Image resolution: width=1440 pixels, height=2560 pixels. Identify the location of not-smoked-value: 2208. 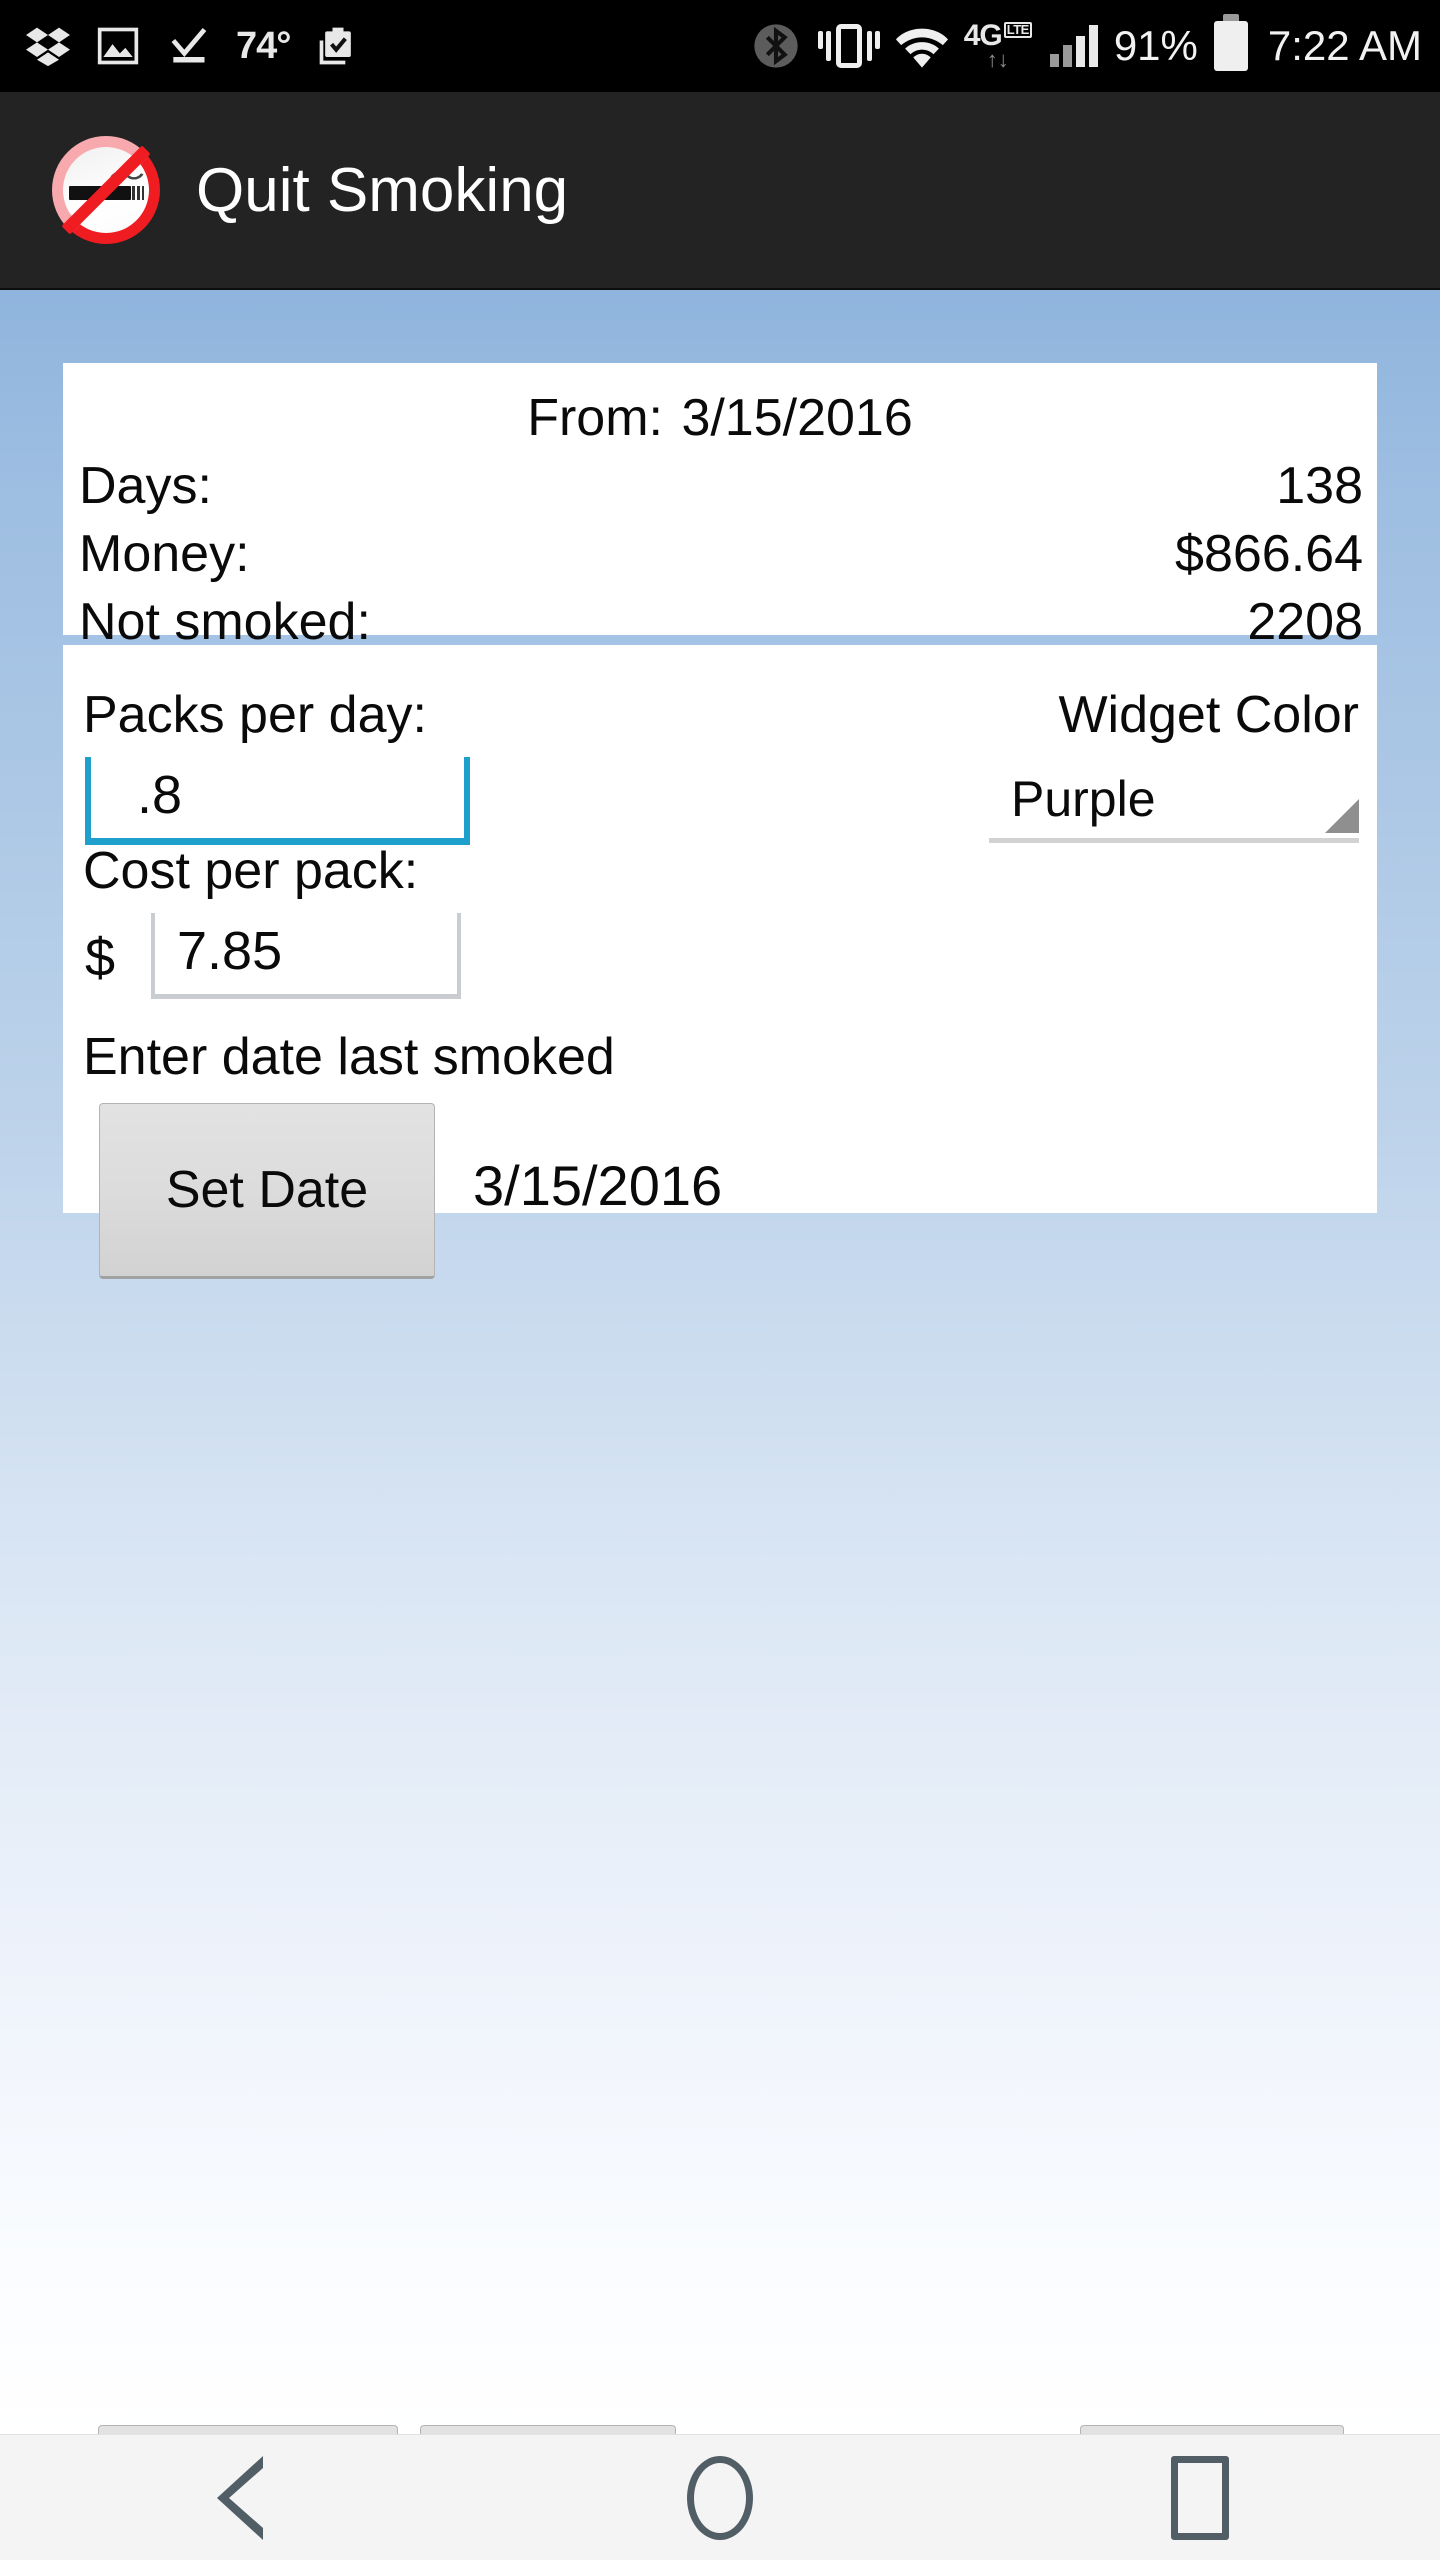
(1305, 622).